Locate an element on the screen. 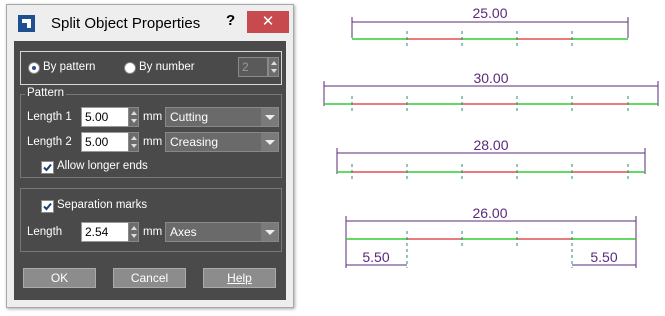  right-end-dimension-label: 5.50 is located at coordinates (603, 257).